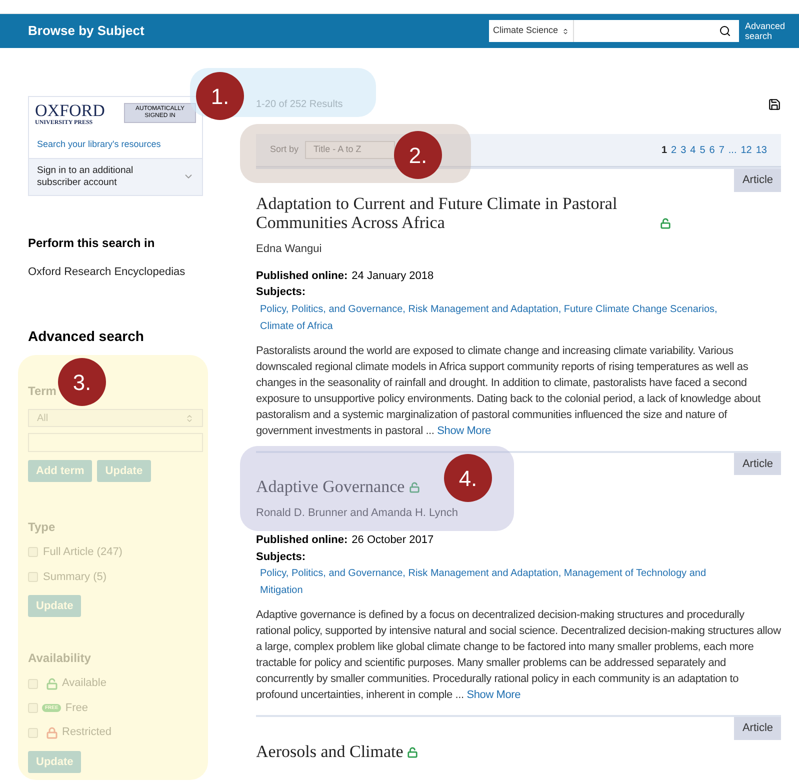 The height and width of the screenshot is (782, 799). What do you see at coordinates (518, 317) in the screenshot?
I see `subject-links: Policy, Politics, and Governance, Risk Management and Adaptation, Future Climate Change Scenarios, Climate of Africa` at bounding box center [518, 317].